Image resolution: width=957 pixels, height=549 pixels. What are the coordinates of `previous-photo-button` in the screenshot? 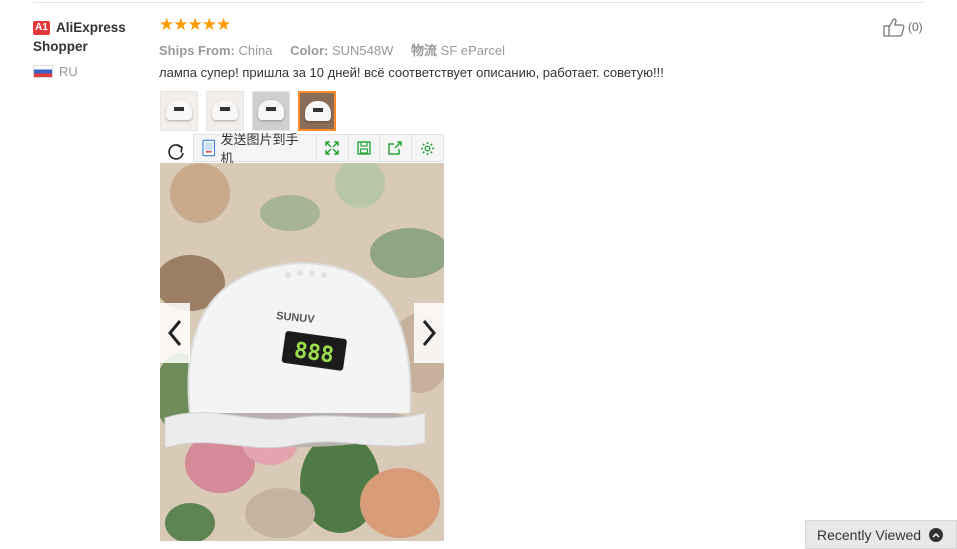 It's located at (175, 333).